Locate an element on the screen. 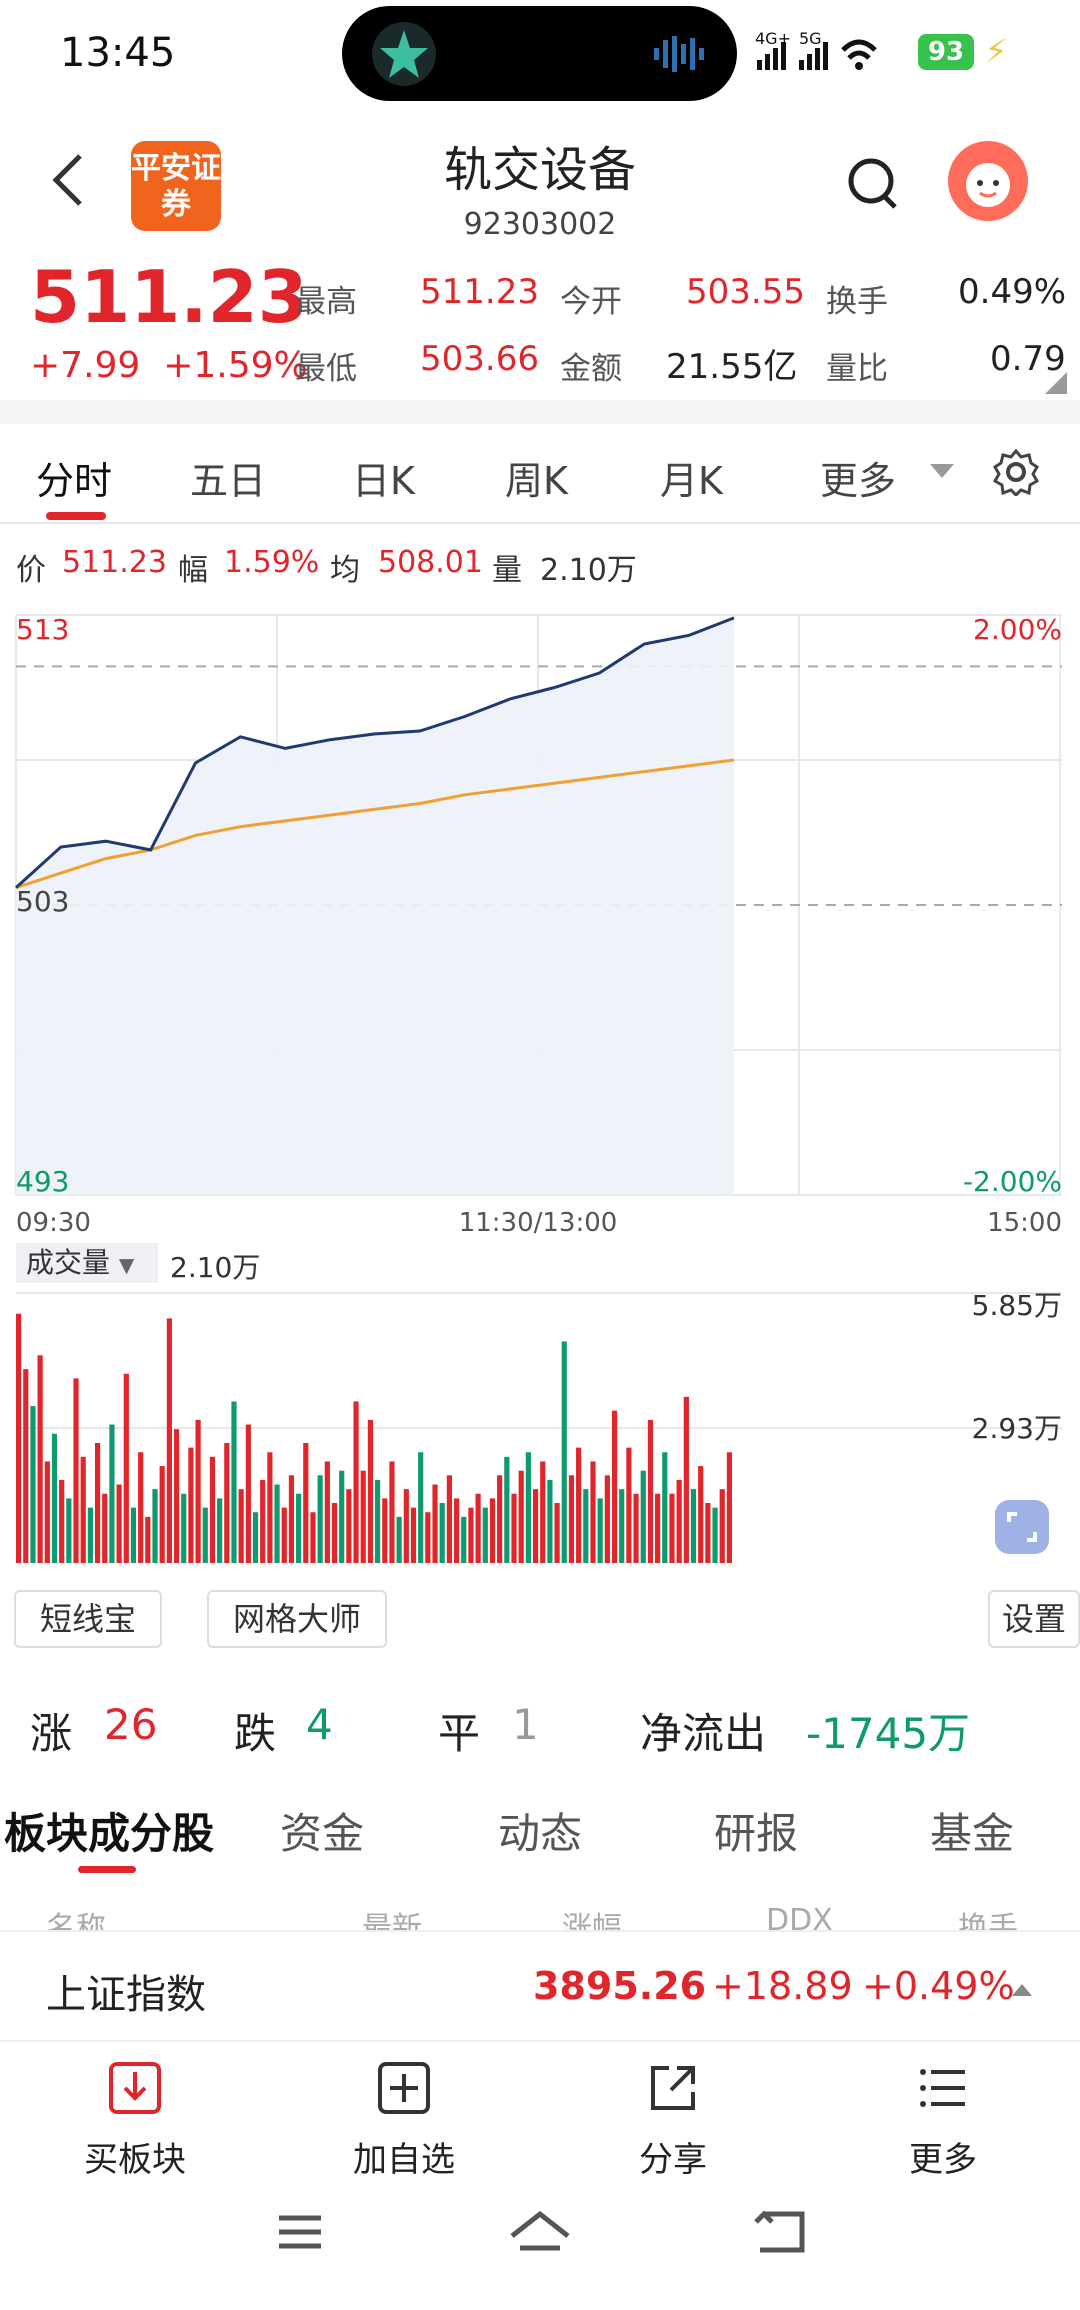  tab-5day: 五日 is located at coordinates (228, 477).